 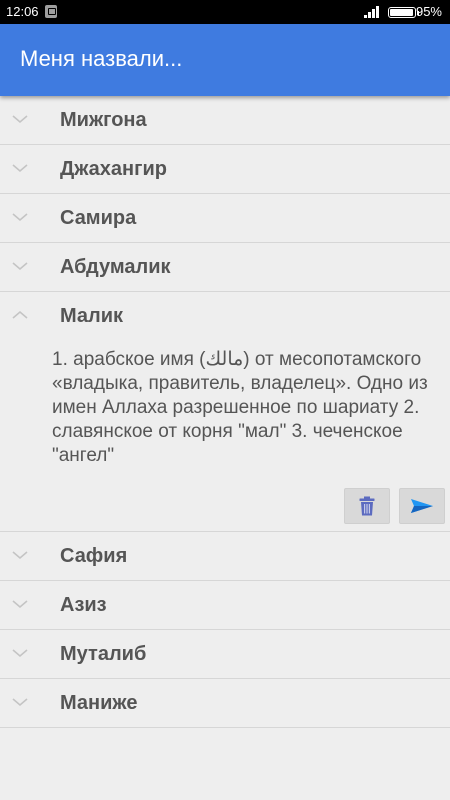 What do you see at coordinates (113, 169) in the screenshot?
I see `list-item-label: Джахангир` at bounding box center [113, 169].